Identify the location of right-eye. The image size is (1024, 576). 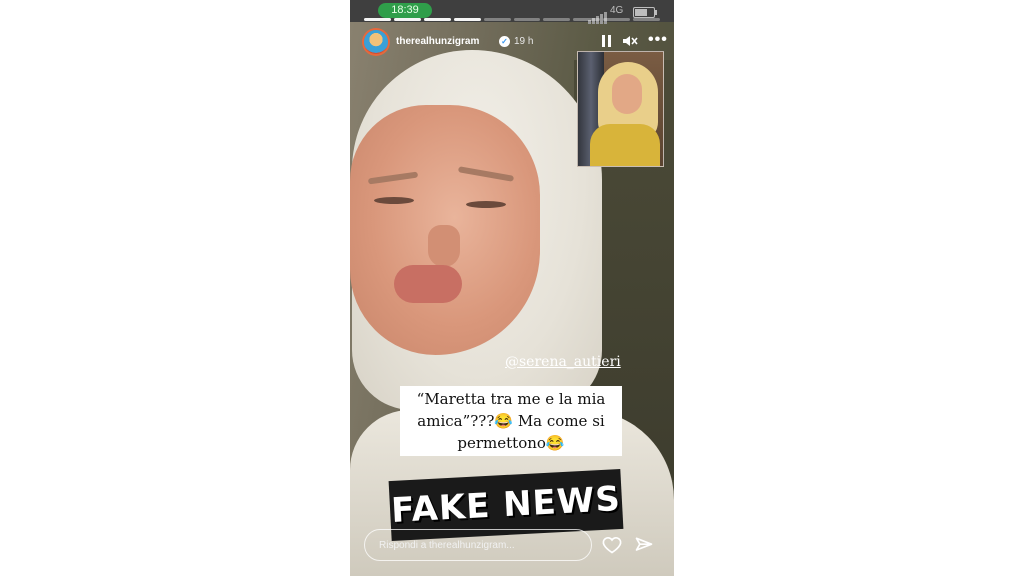
(486, 204).